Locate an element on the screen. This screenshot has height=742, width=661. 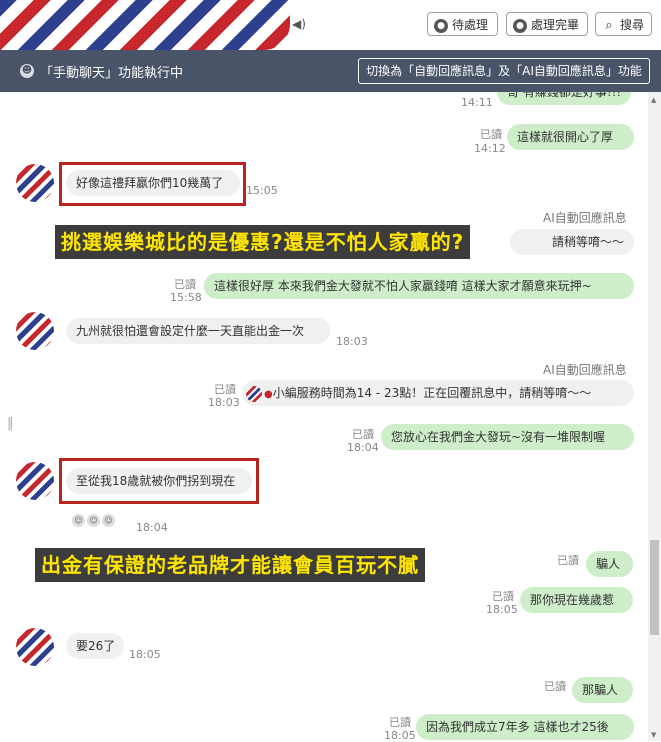
message-time: 14:11 is located at coordinates (477, 102).